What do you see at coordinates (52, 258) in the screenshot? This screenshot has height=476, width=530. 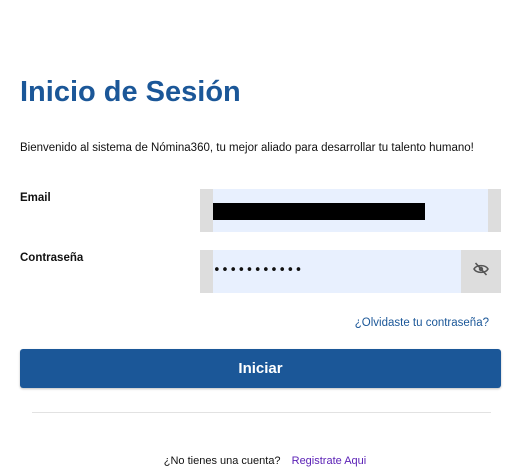 I see `password-label: Contraseña` at bounding box center [52, 258].